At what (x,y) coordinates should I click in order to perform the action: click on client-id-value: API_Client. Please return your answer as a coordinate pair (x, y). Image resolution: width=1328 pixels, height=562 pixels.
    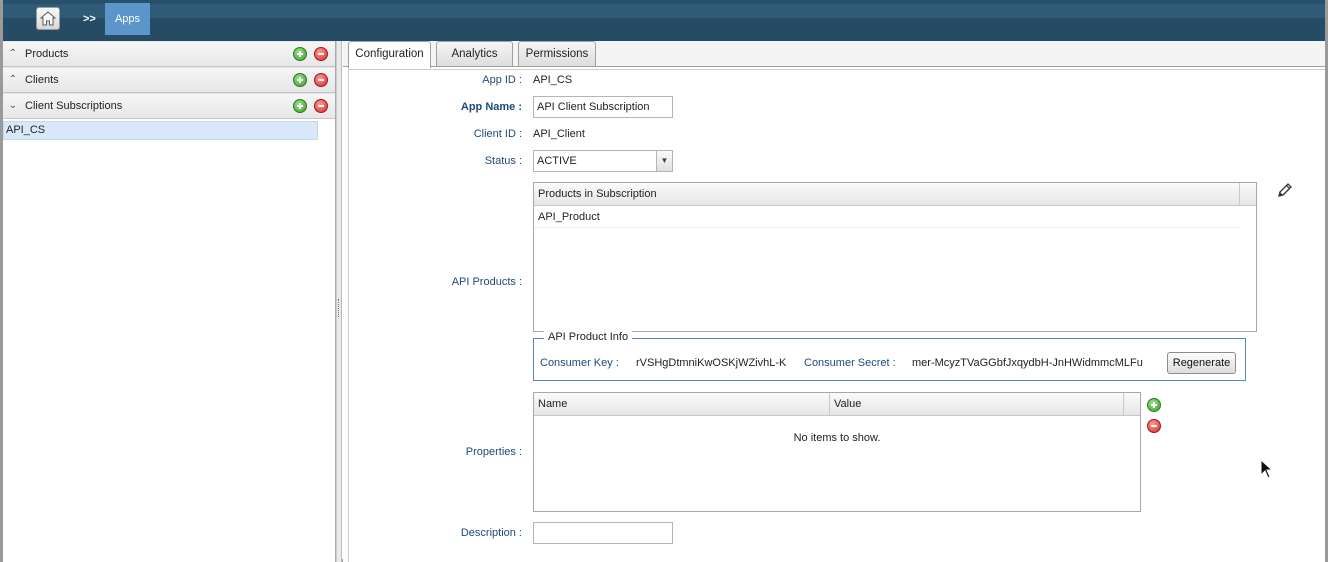
    Looking at the image, I should click on (559, 134).